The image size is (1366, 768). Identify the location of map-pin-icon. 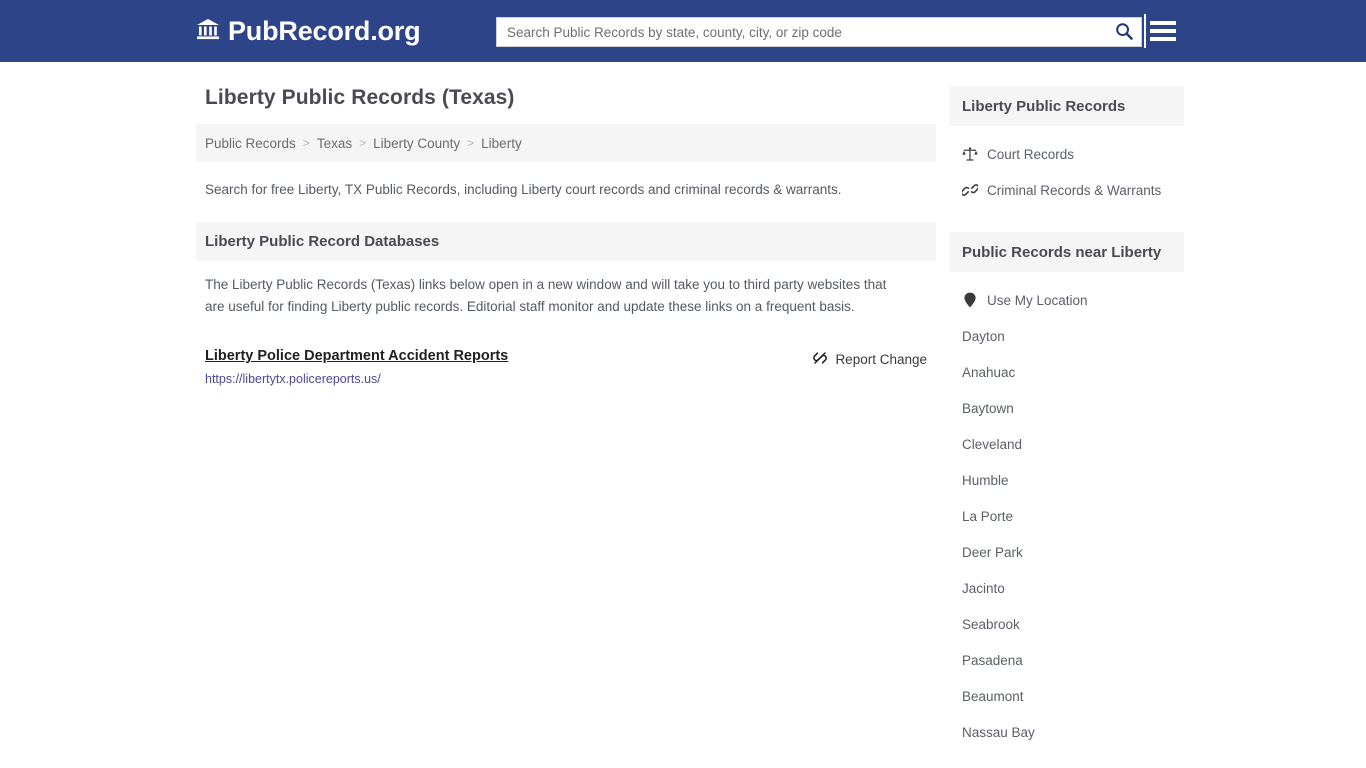
(970, 300).